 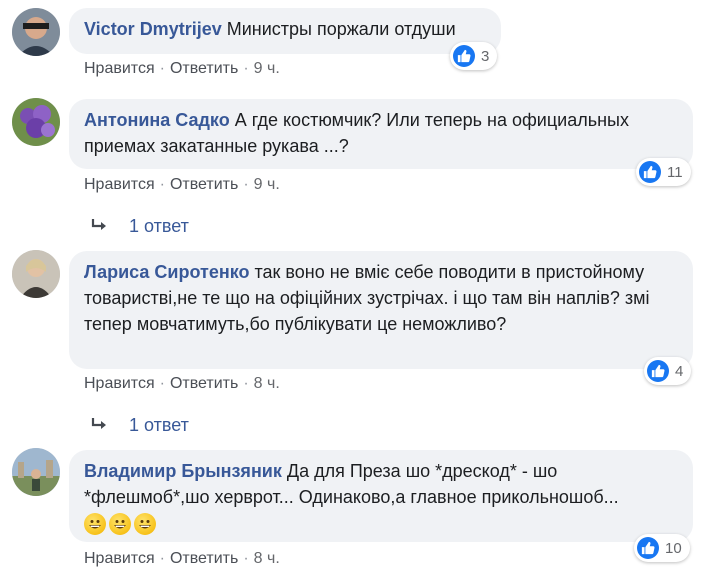 What do you see at coordinates (166, 272) in the screenshot?
I see `comment-author: Лариса Сиротенко` at bounding box center [166, 272].